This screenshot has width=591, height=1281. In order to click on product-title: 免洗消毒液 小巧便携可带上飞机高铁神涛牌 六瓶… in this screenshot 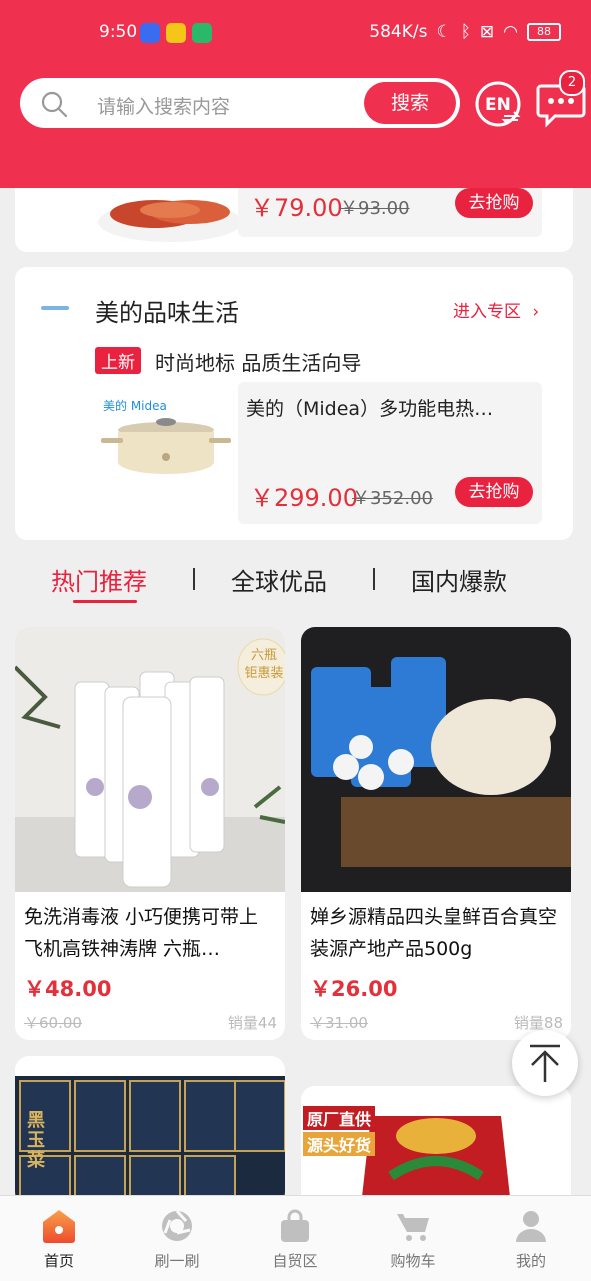, I will do `click(141, 933)`.